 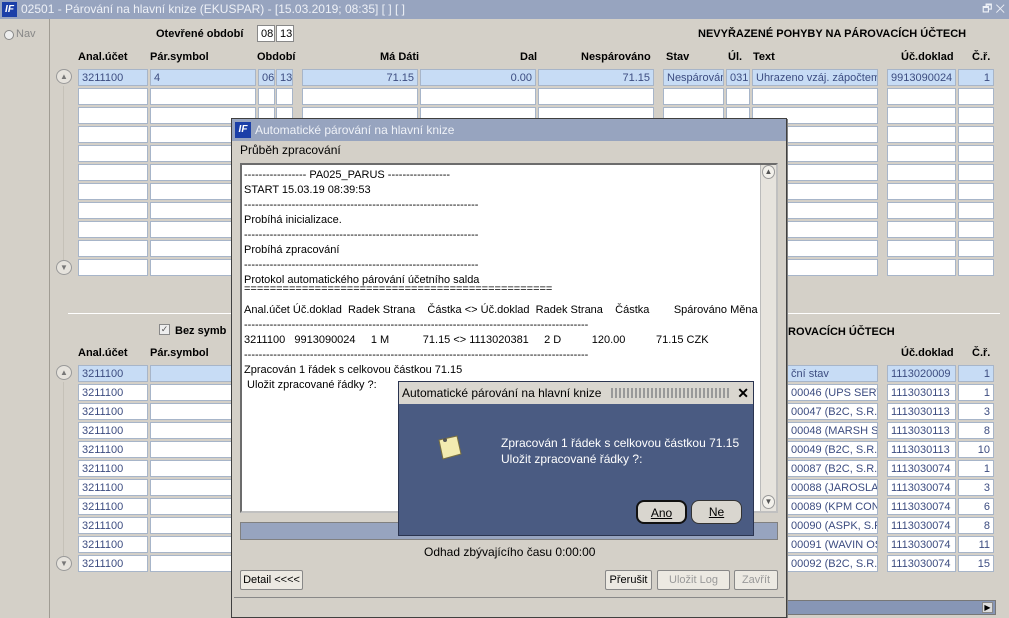 I want to click on top-row-stav: Nespárován, so click(x=693, y=77).